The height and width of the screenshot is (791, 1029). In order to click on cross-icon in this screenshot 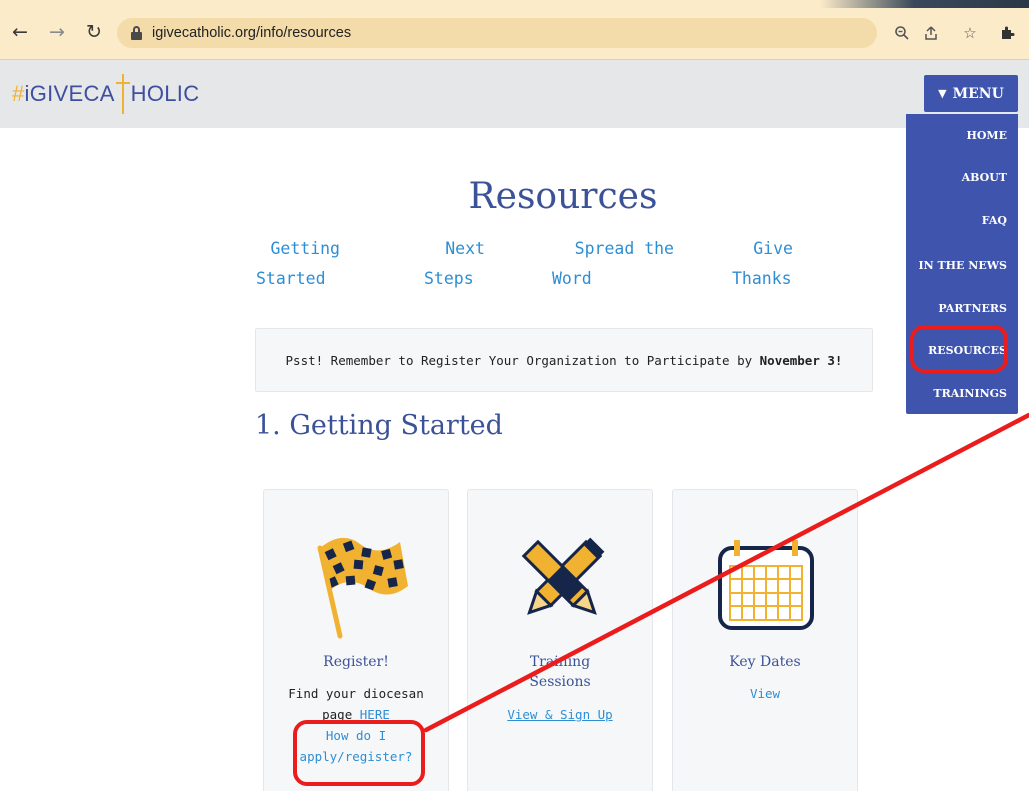, I will do `click(122, 94)`.